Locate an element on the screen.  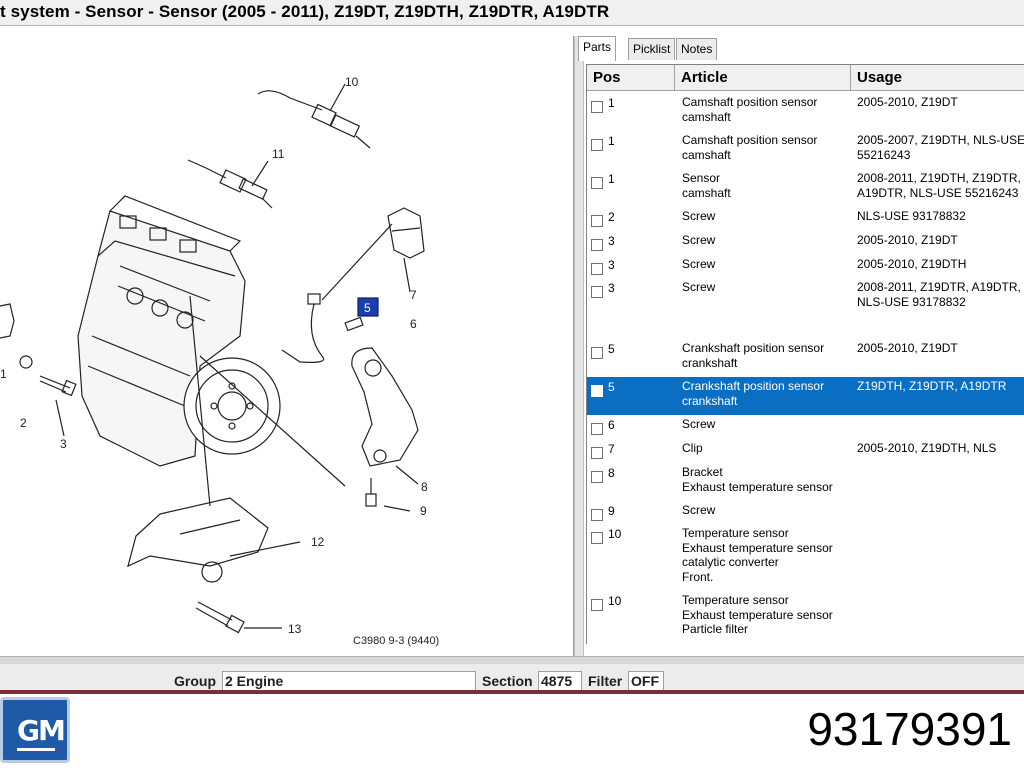
callout-5: 5 is located at coordinates (367, 308).